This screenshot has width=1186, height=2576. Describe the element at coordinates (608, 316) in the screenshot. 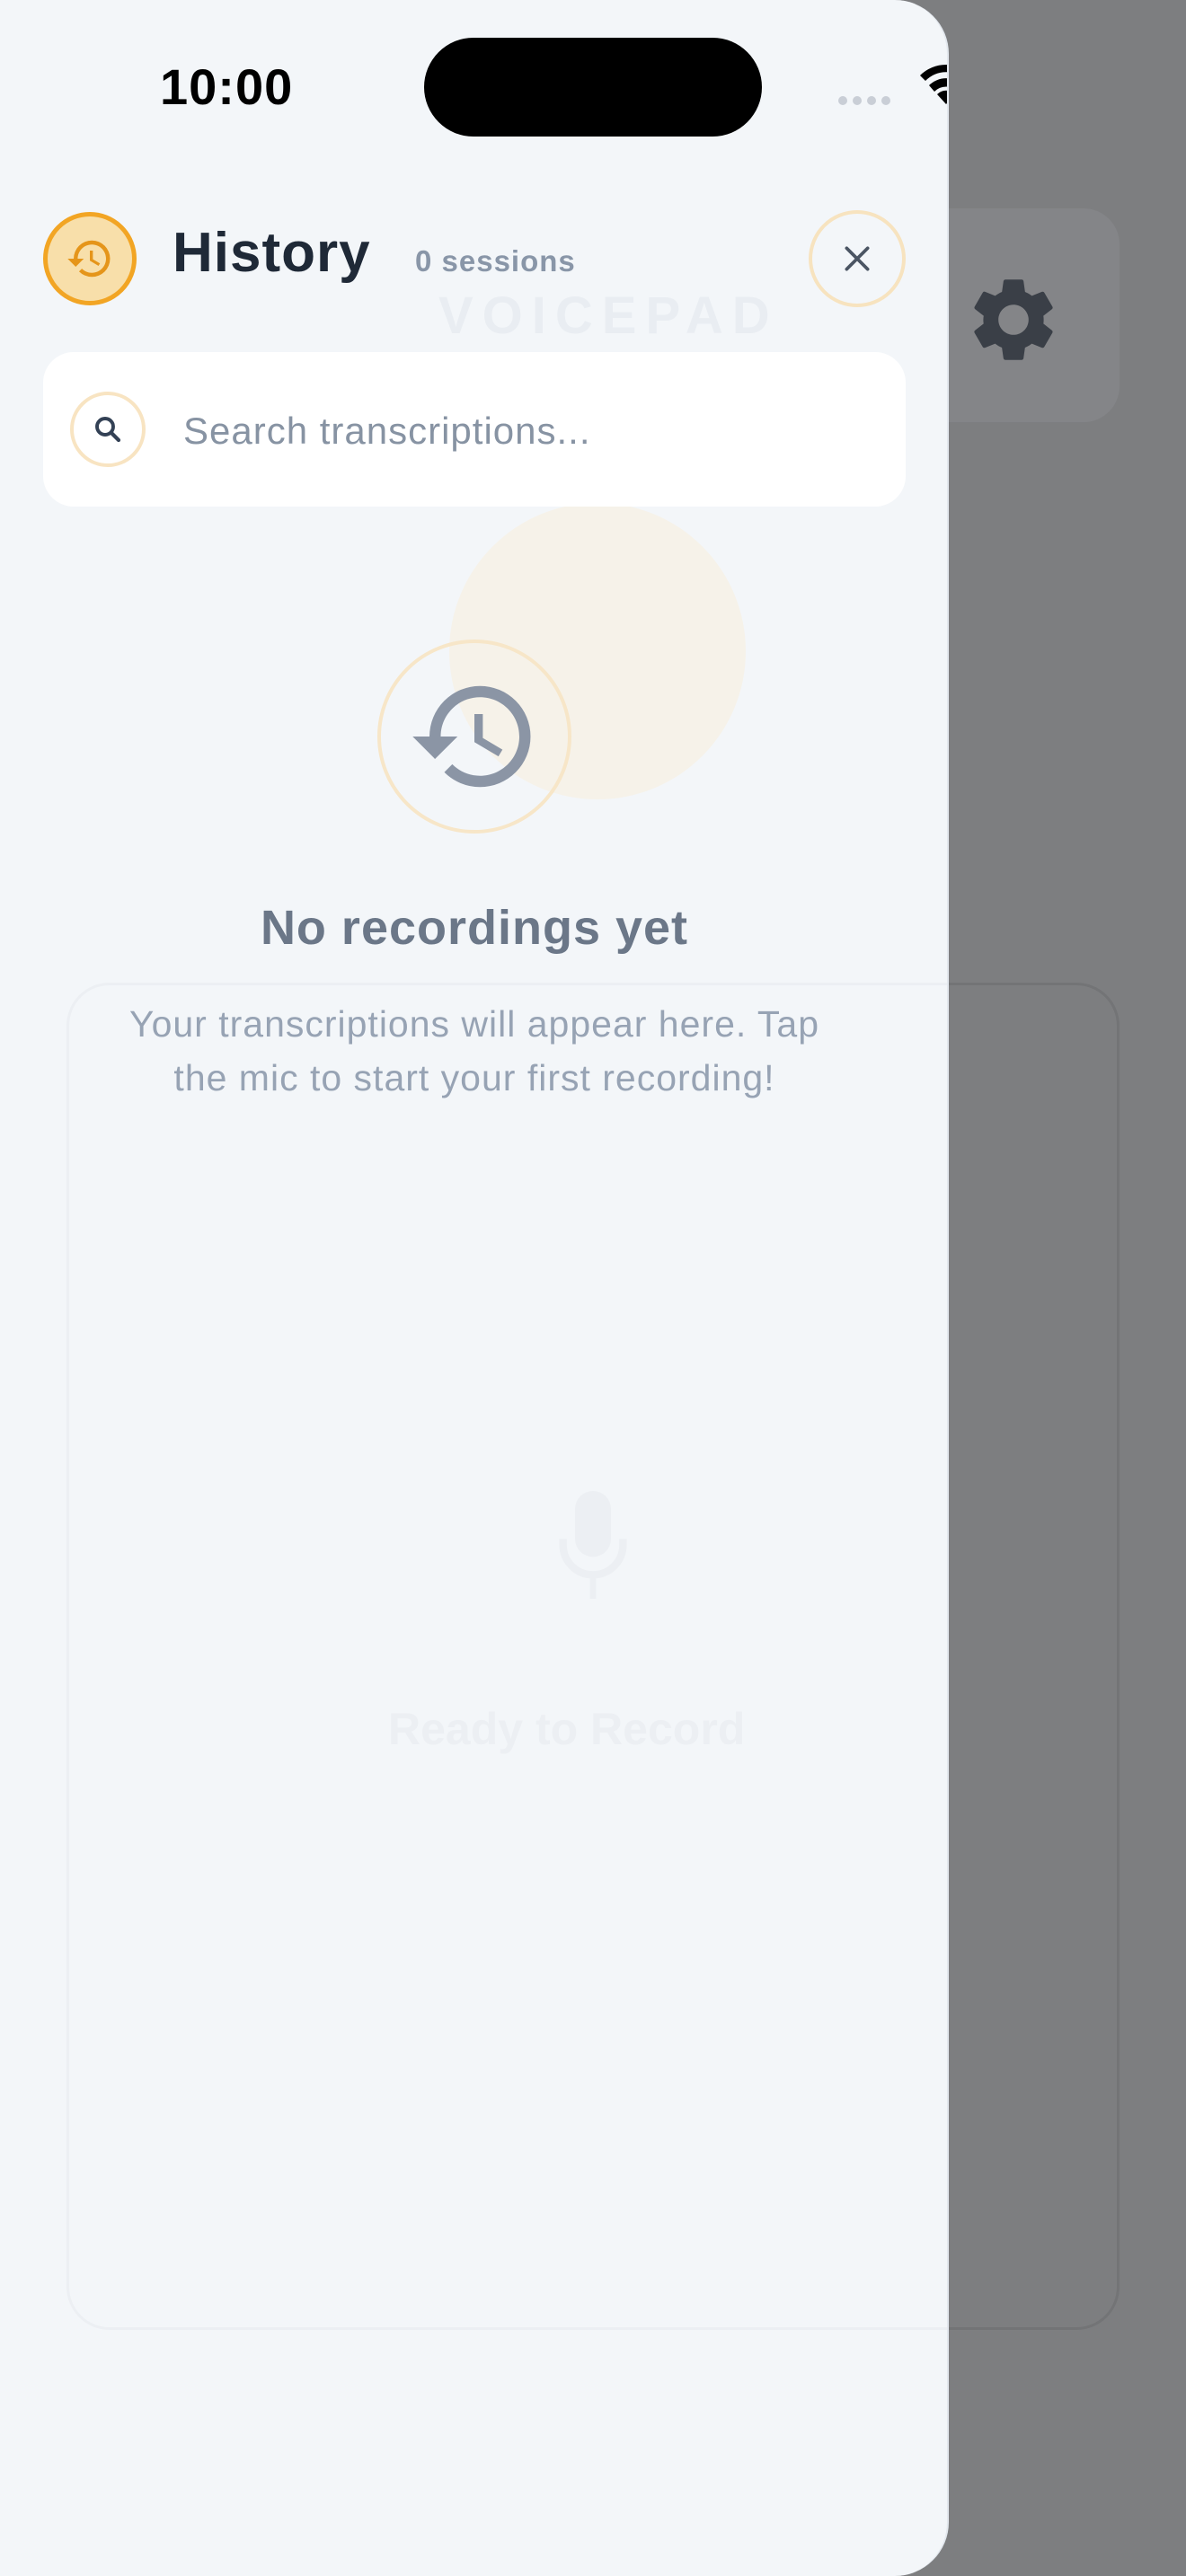

I see `background-logo-text: VOICEPAD` at that location.